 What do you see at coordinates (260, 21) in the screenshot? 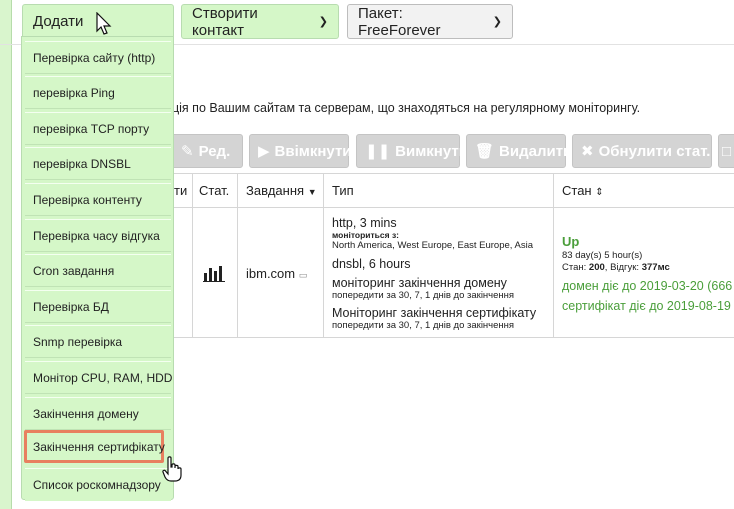
I see `create-contact-button: Створити контакт ❯` at bounding box center [260, 21].